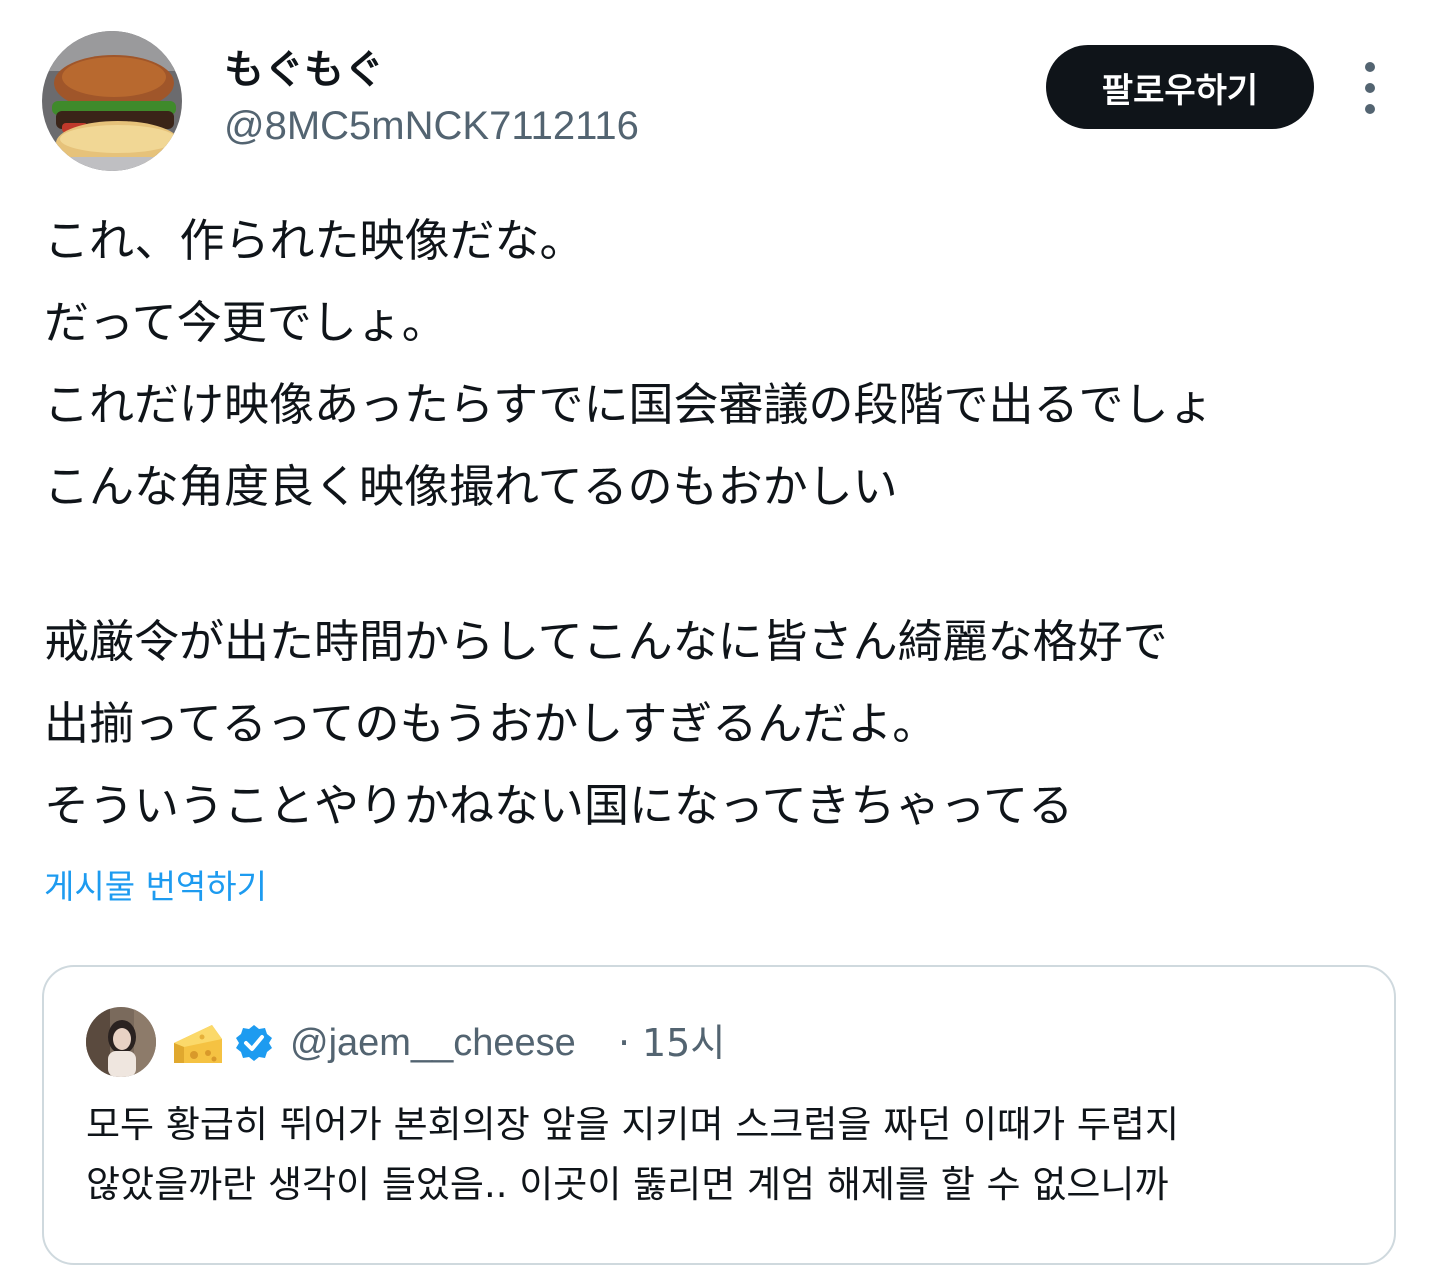  Describe the element at coordinates (559, 805) in the screenshot. I see `tweet-line: そういうことやりかねない国になってきちゃってる` at that location.